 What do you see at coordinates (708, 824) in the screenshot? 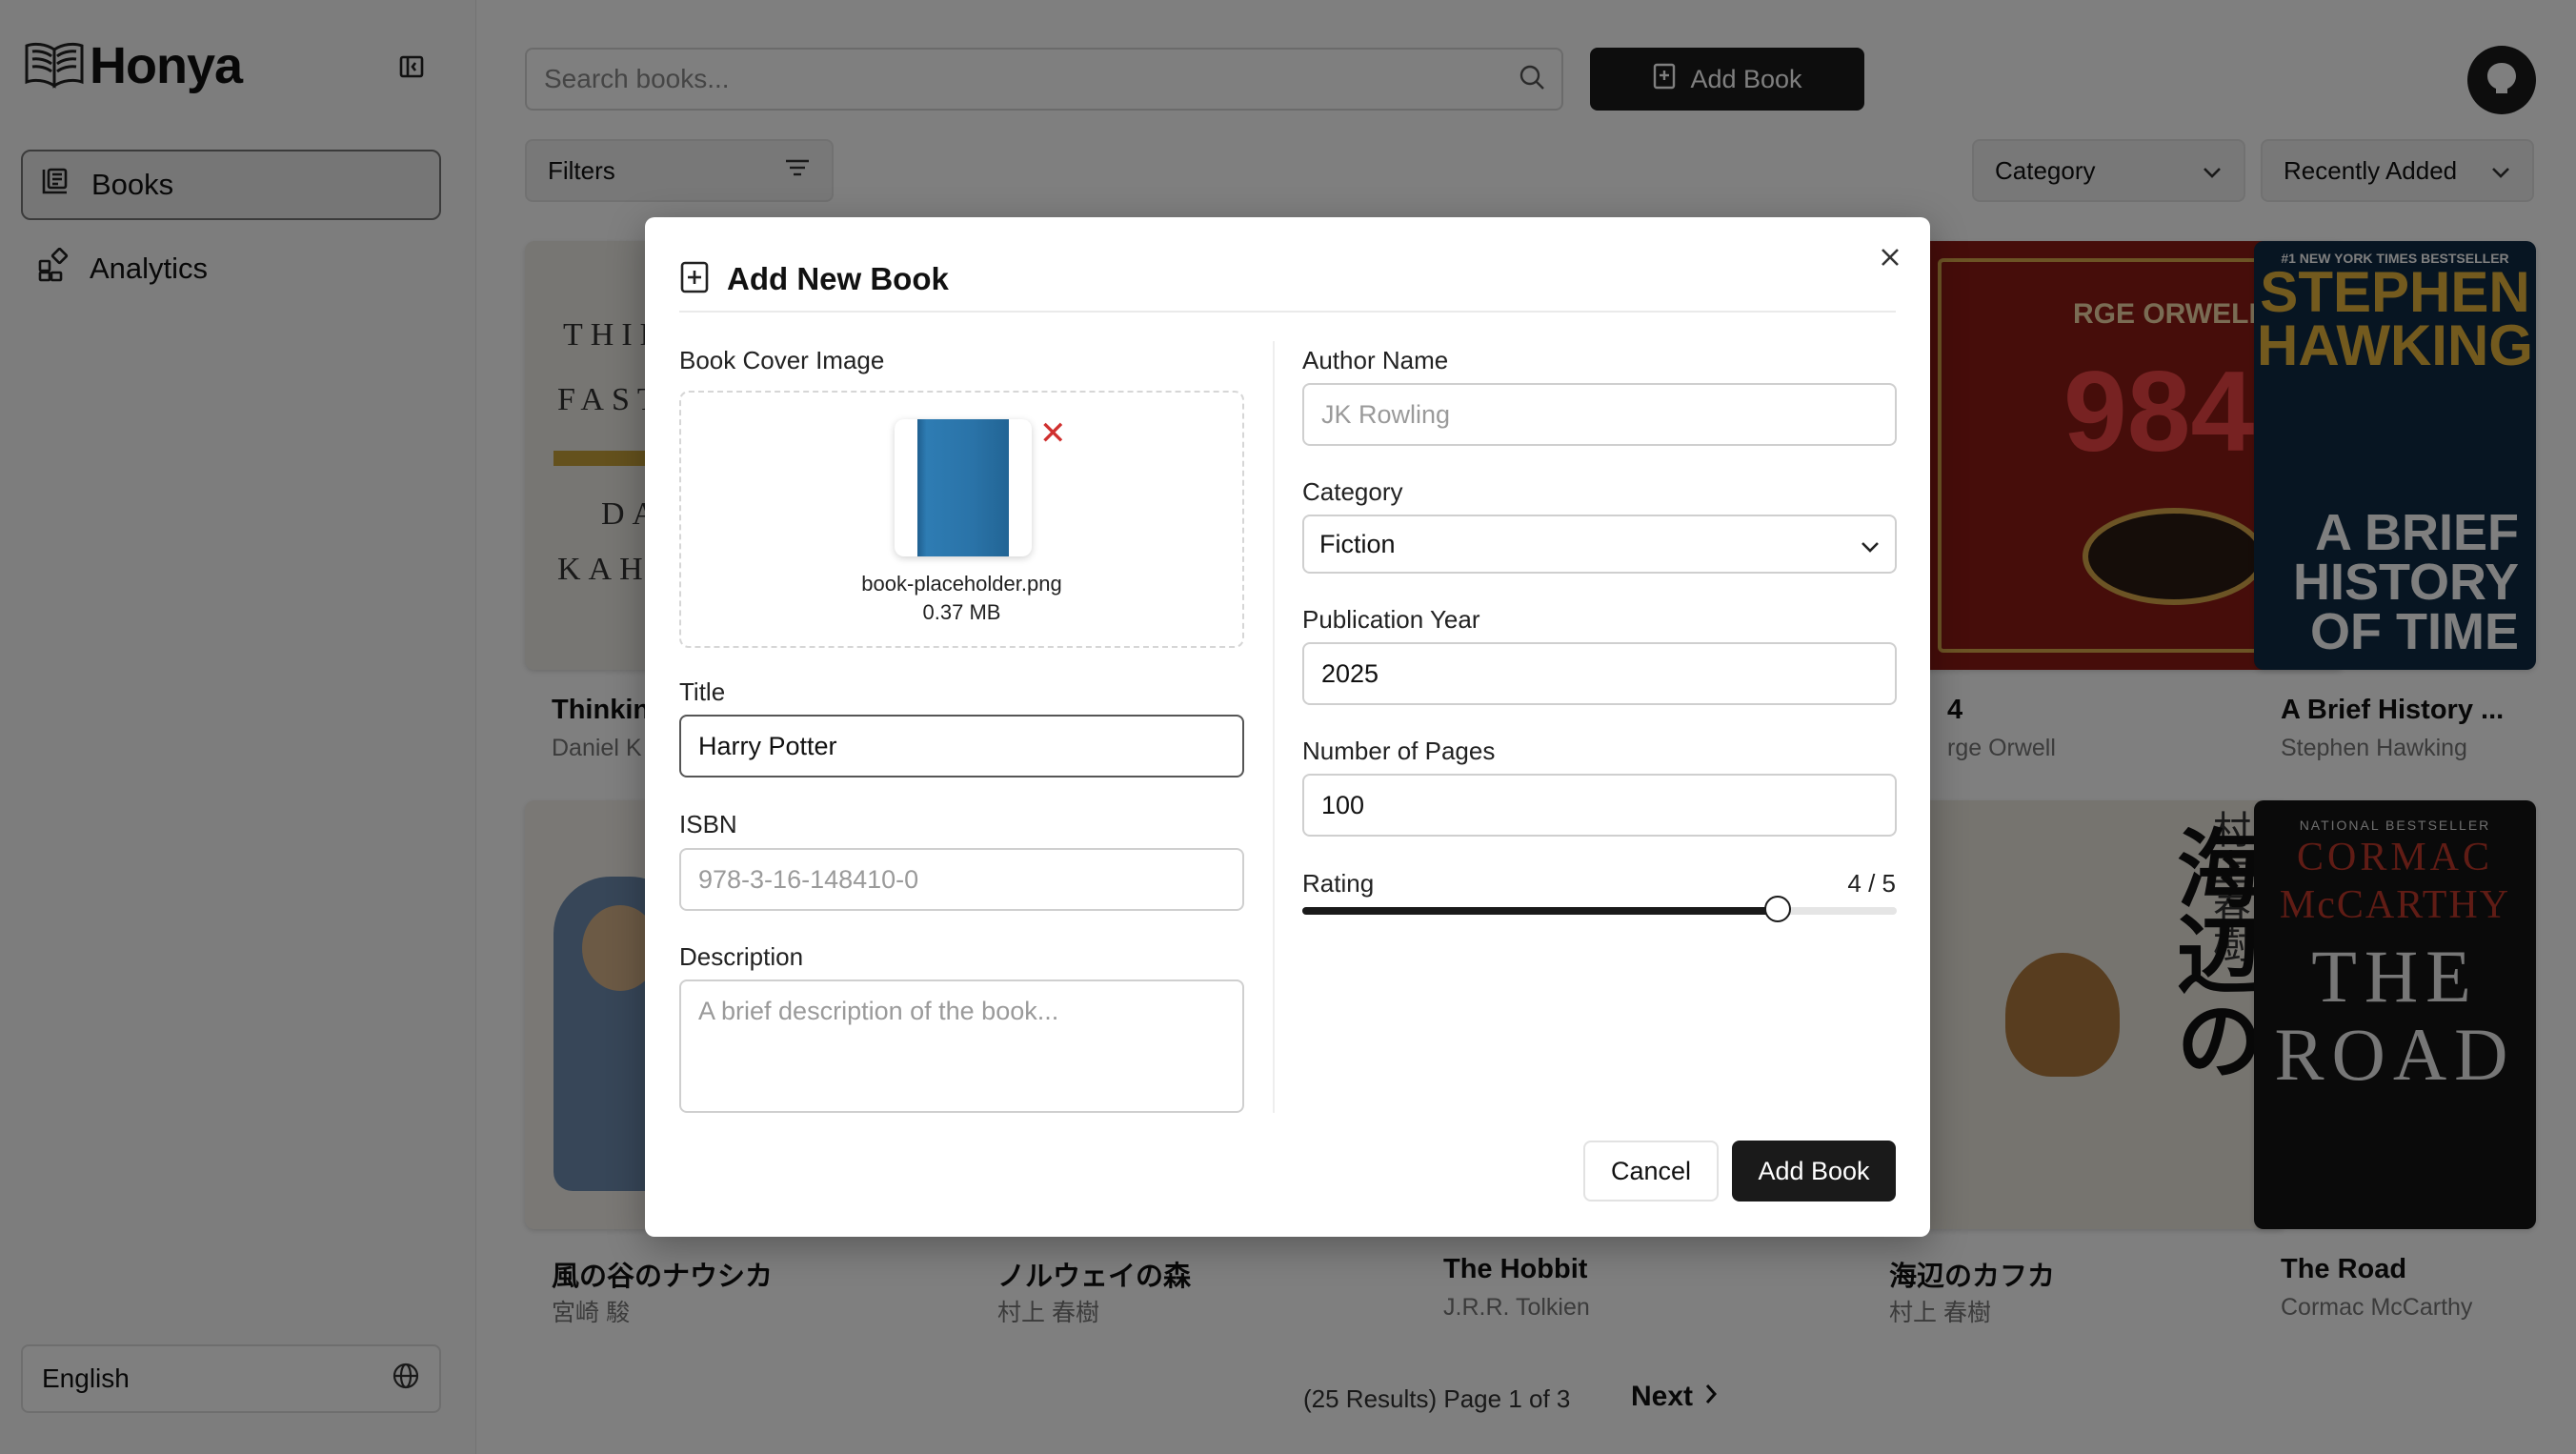
I see `isbn-label: ISBN` at bounding box center [708, 824].